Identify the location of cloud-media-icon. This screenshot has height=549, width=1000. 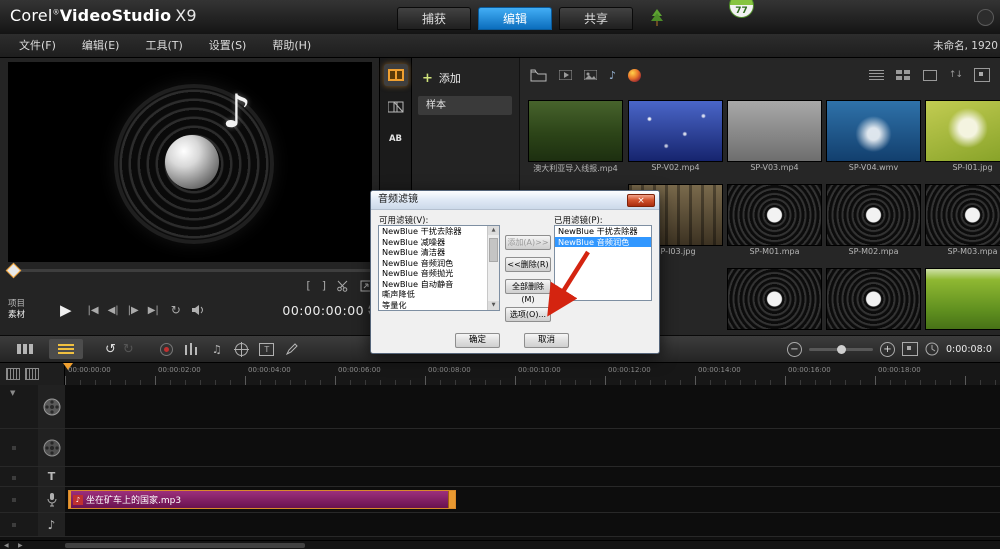
(635, 75).